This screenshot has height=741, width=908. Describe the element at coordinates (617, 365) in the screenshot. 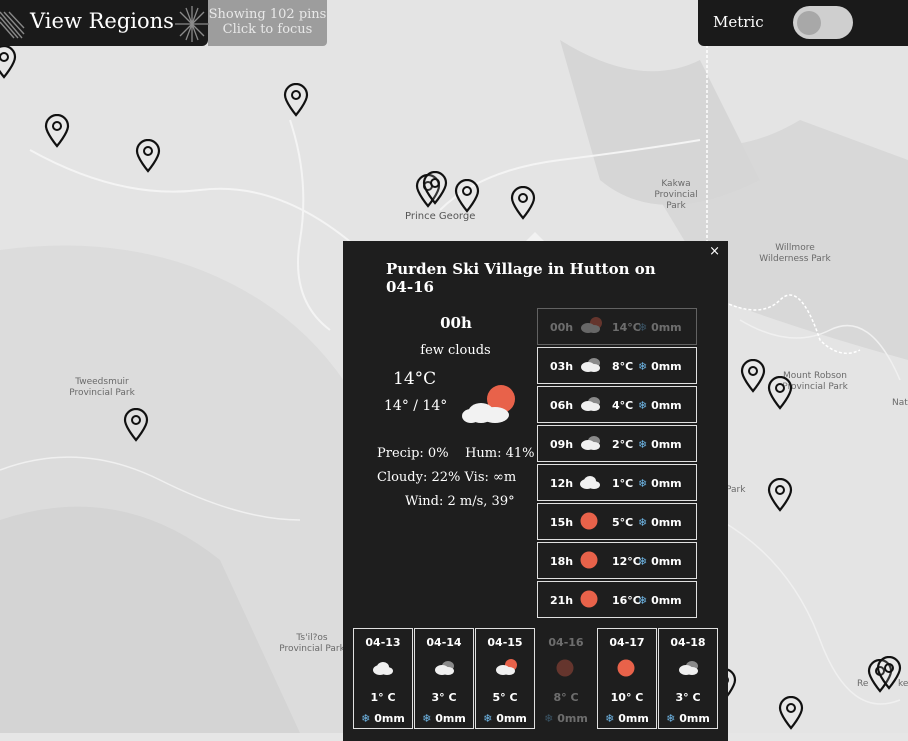

I see `hourly-row: 03h 8°C ❄ 0mm` at that location.